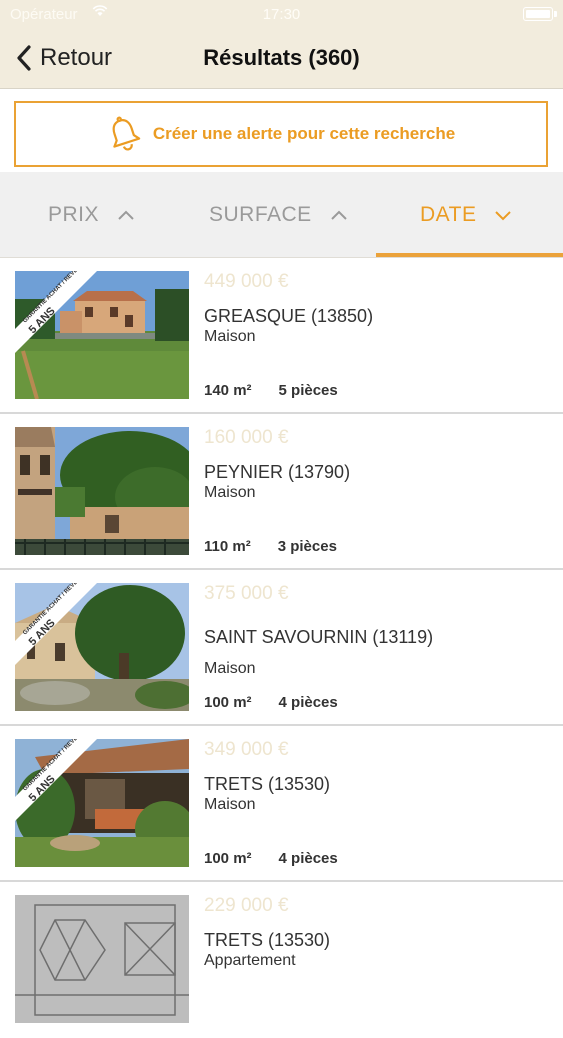  What do you see at coordinates (277, 472) in the screenshot?
I see `listing-city: PEYNIER (13790)` at bounding box center [277, 472].